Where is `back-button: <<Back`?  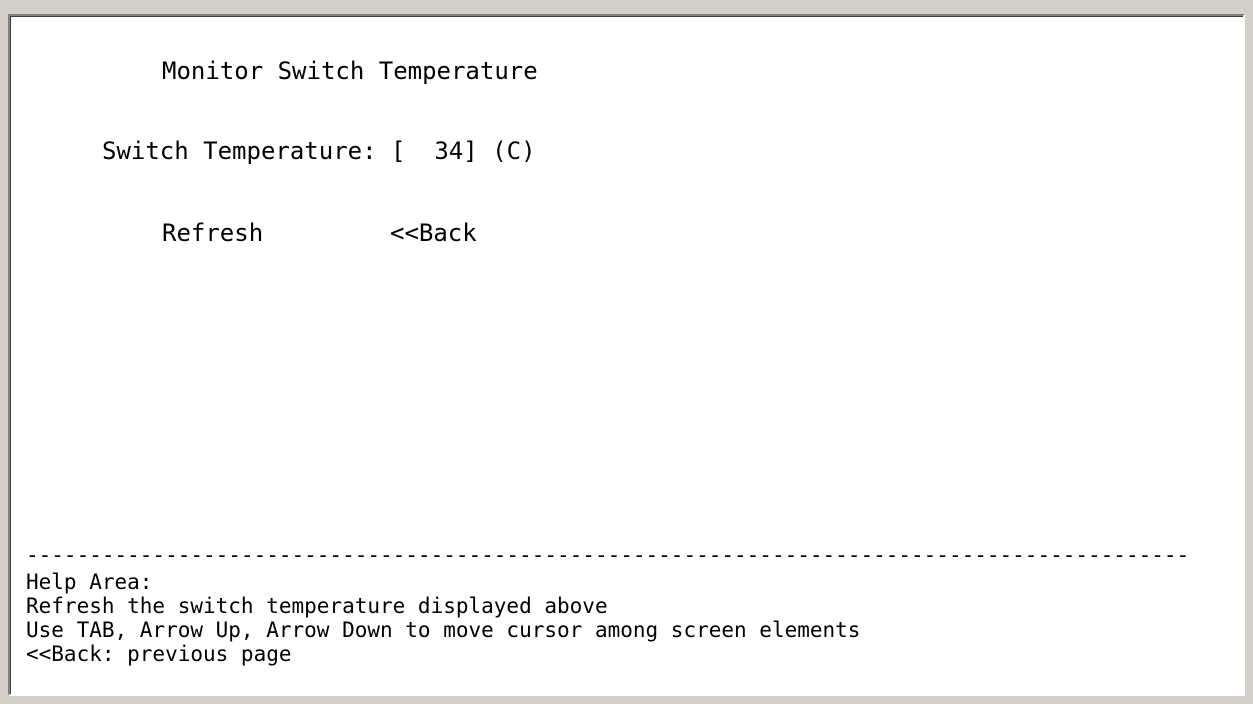 back-button: <<Back is located at coordinates (433, 233).